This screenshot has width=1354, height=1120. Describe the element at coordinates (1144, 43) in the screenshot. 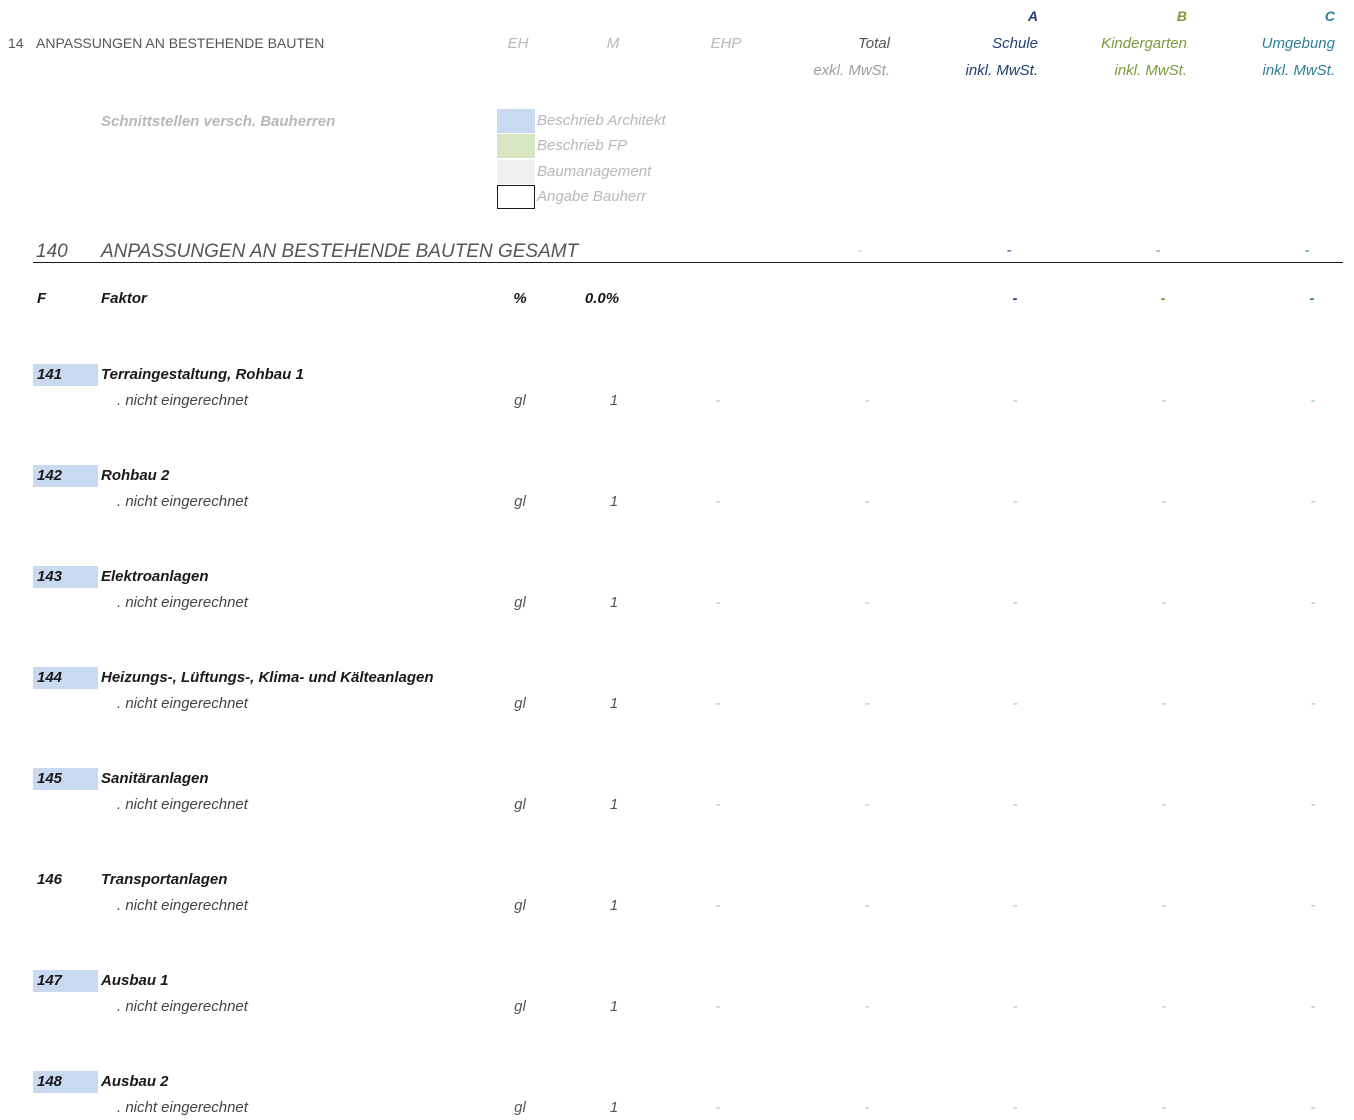

I see `col-header-b-name: Kindergarten` at that location.